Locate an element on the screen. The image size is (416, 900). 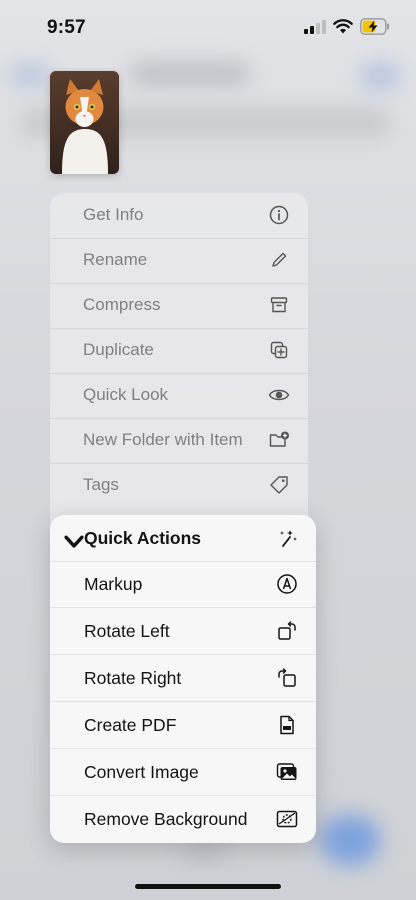
tag-icon is located at coordinates (279, 485).